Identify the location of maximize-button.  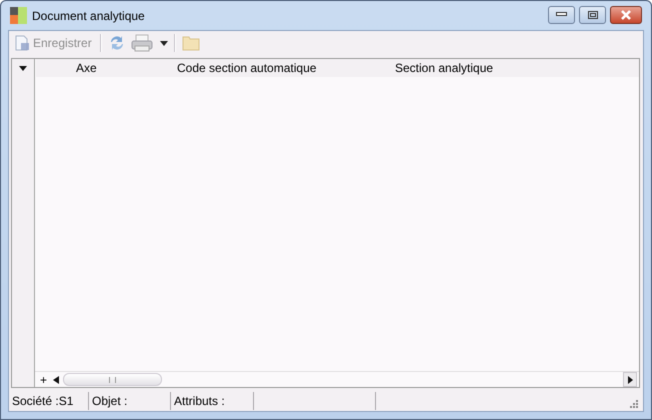
(592, 15).